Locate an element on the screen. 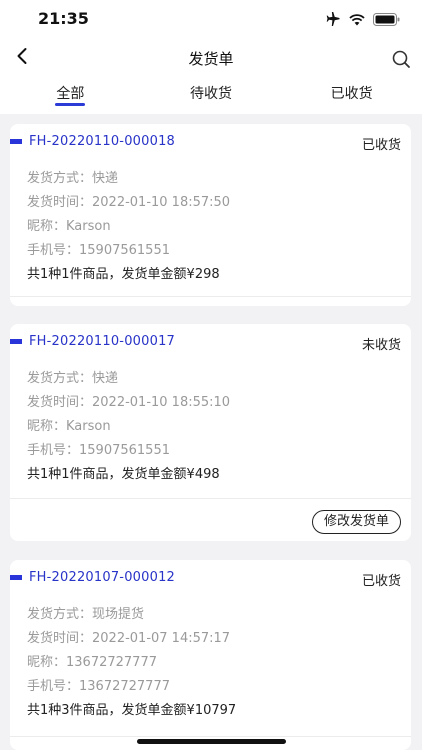  shipping-time: 发货时间：2022-01-07 14:57:17 is located at coordinates (129, 638).